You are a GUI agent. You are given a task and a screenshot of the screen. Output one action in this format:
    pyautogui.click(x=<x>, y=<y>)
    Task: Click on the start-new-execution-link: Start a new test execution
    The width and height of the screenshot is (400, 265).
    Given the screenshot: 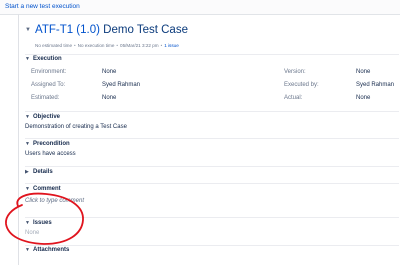 What is the action you would take?
    pyautogui.click(x=42, y=6)
    